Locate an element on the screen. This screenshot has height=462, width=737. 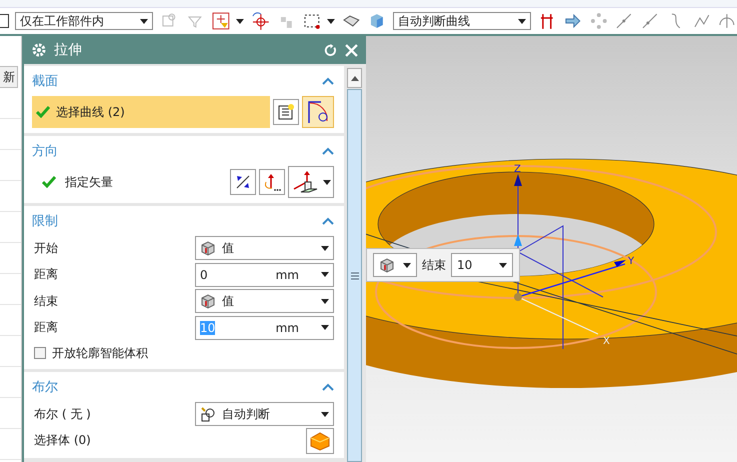
arc-icon is located at coordinates (727, 21).